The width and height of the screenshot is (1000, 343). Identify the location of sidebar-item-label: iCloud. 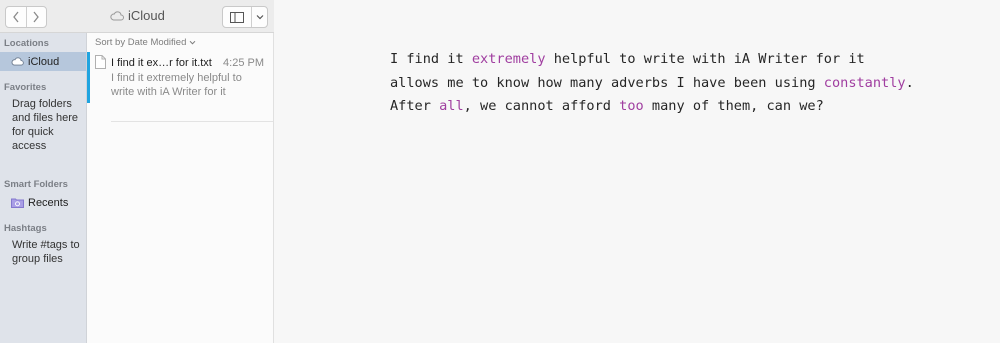
(44, 61).